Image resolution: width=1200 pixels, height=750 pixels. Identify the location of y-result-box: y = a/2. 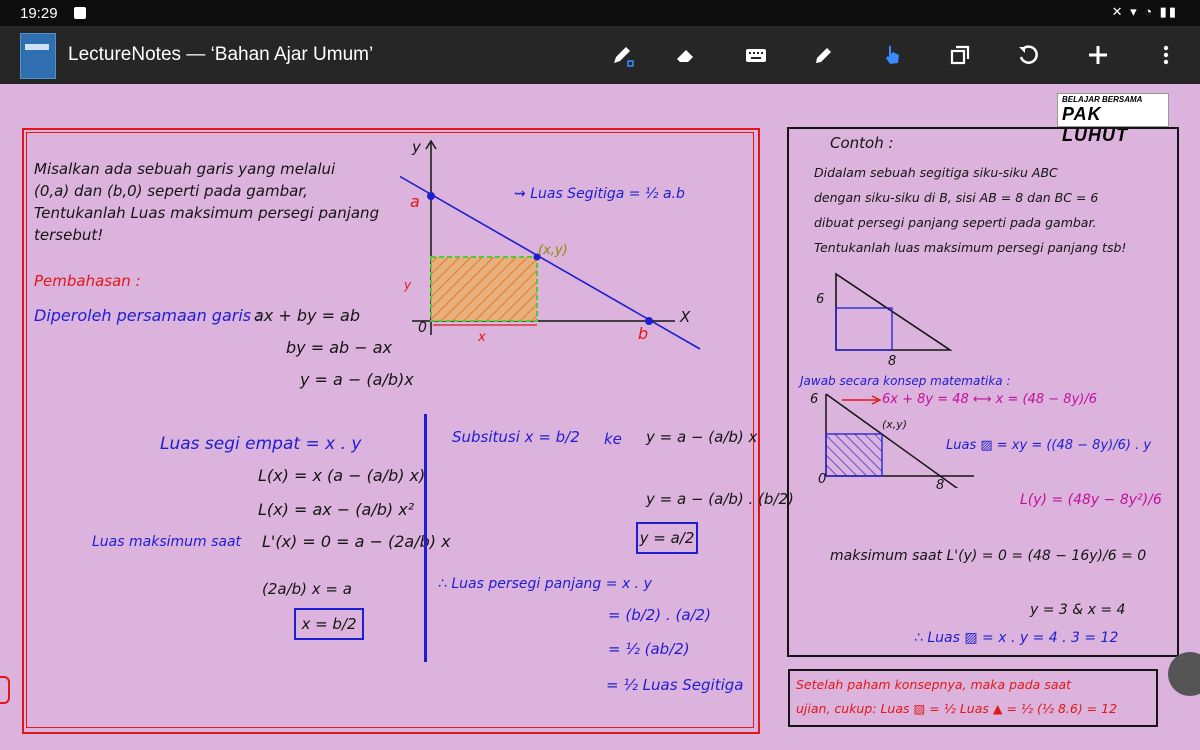
(667, 538).